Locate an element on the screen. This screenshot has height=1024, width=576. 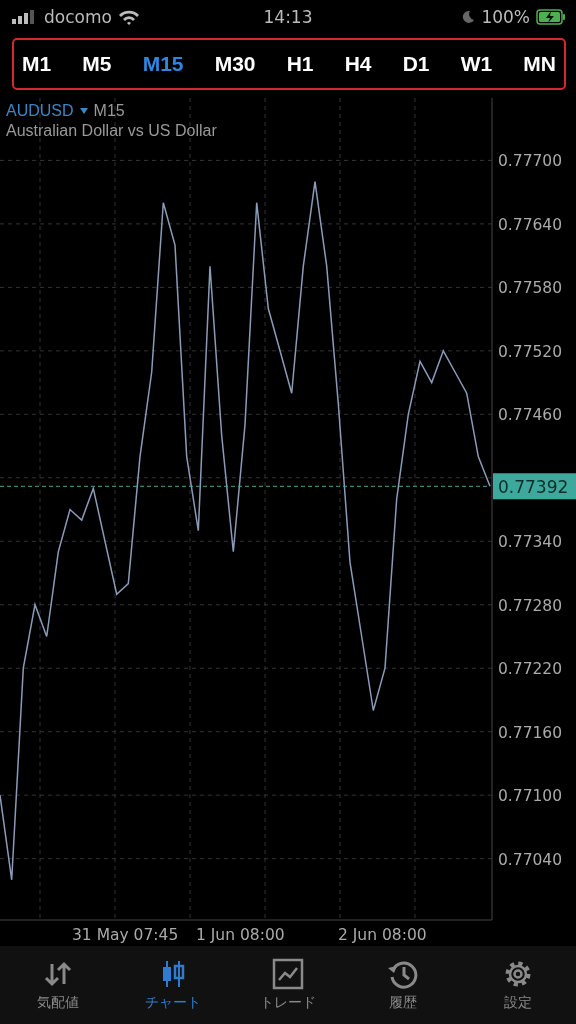
axis-label: 31 May 07:45 is located at coordinates (125, 935).